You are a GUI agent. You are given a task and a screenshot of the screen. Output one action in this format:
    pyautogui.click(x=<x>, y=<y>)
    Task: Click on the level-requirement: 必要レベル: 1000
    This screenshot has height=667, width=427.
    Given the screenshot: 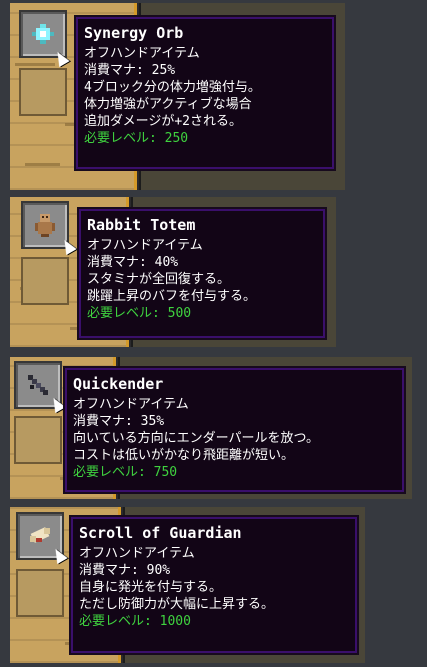 What is the action you would take?
    pyautogui.click(x=135, y=621)
    